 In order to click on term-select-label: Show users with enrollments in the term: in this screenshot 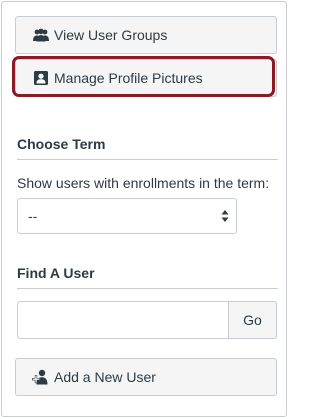, I will do `click(143, 183)`.